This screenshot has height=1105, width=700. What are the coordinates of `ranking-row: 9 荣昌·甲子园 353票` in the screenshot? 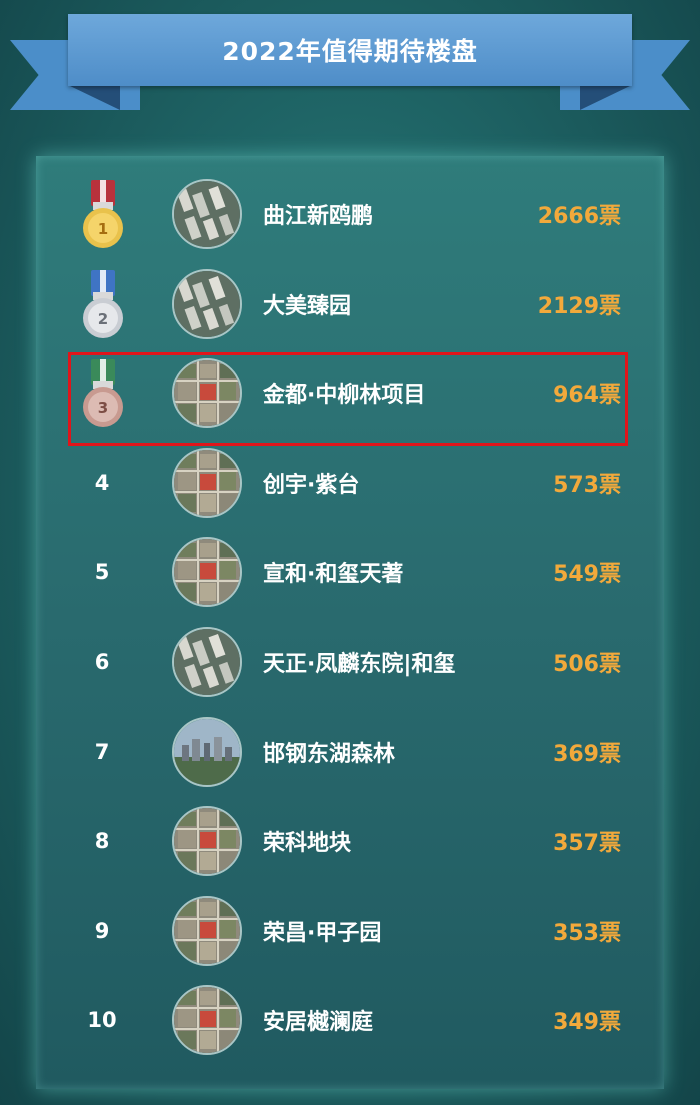 It's located at (350, 931).